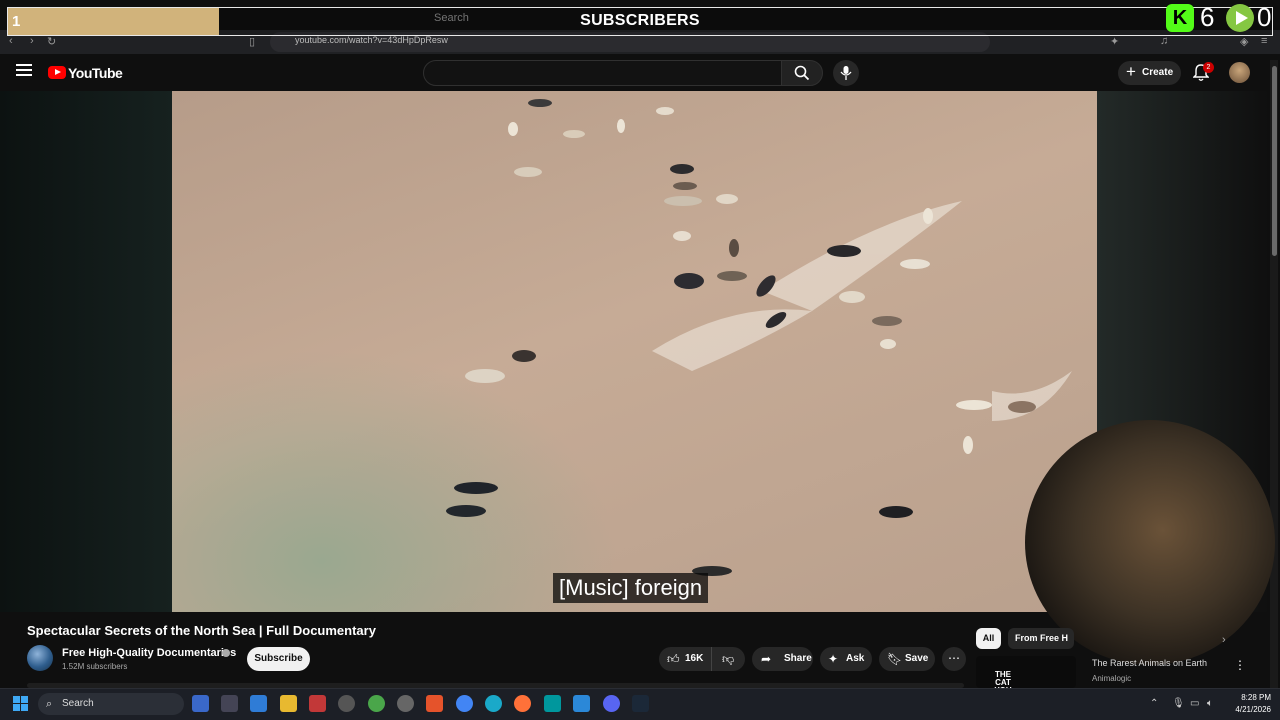  I want to click on youtube-logo-text: YouTube, so click(95, 73).